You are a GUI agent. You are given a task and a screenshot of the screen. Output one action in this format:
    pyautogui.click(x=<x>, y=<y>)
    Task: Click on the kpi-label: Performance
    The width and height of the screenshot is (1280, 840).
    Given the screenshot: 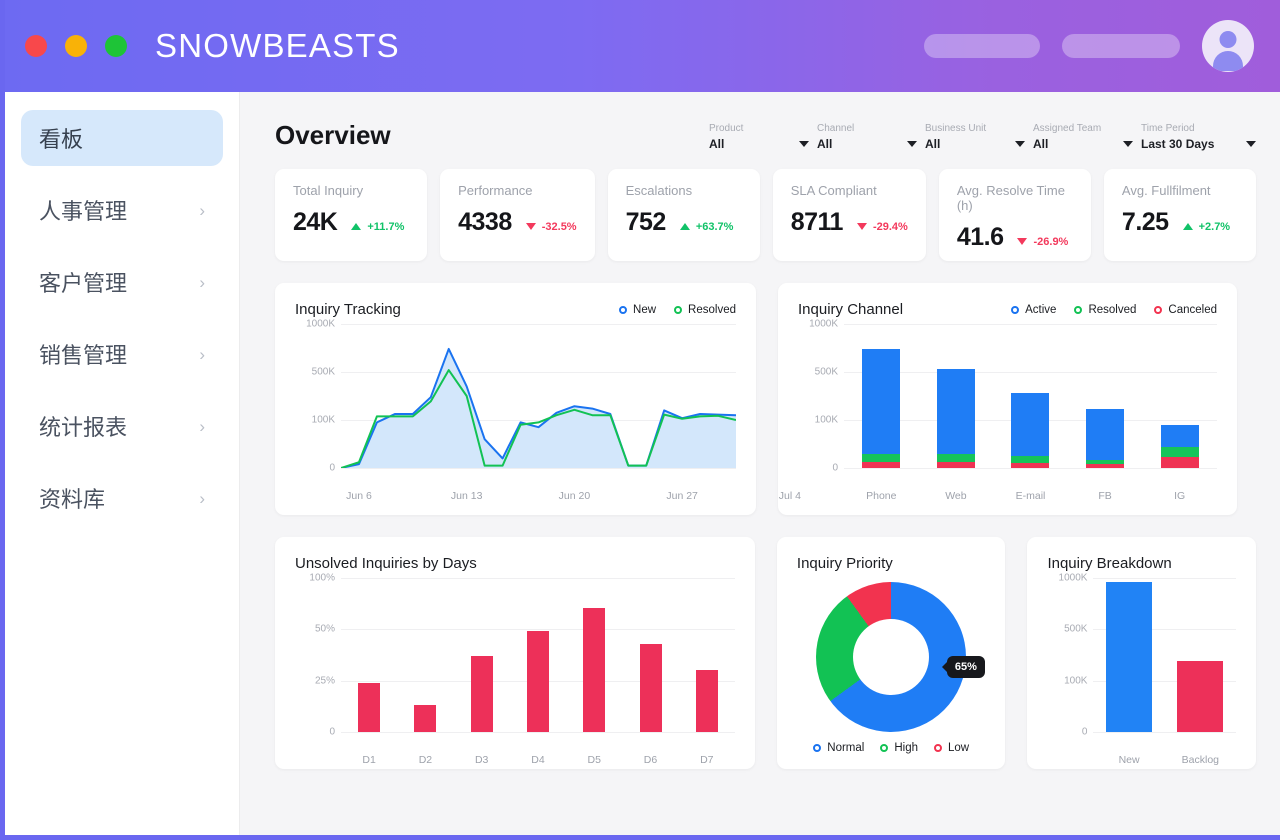 What is the action you would take?
    pyautogui.click(x=495, y=190)
    